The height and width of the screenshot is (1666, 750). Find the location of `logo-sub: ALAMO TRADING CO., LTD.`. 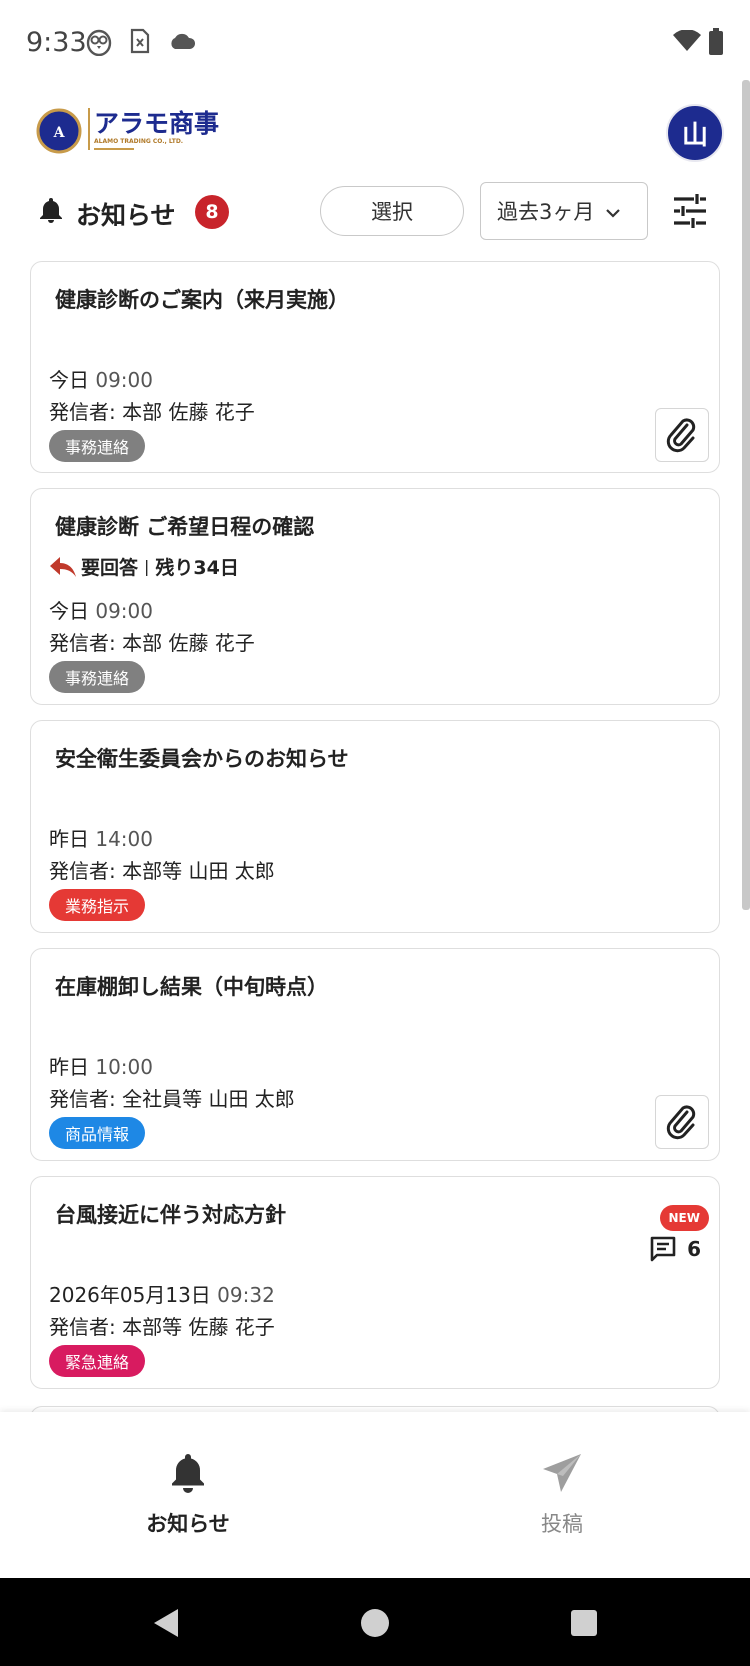

logo-sub: ALAMO TRADING CO., LTD. is located at coordinates (139, 141).